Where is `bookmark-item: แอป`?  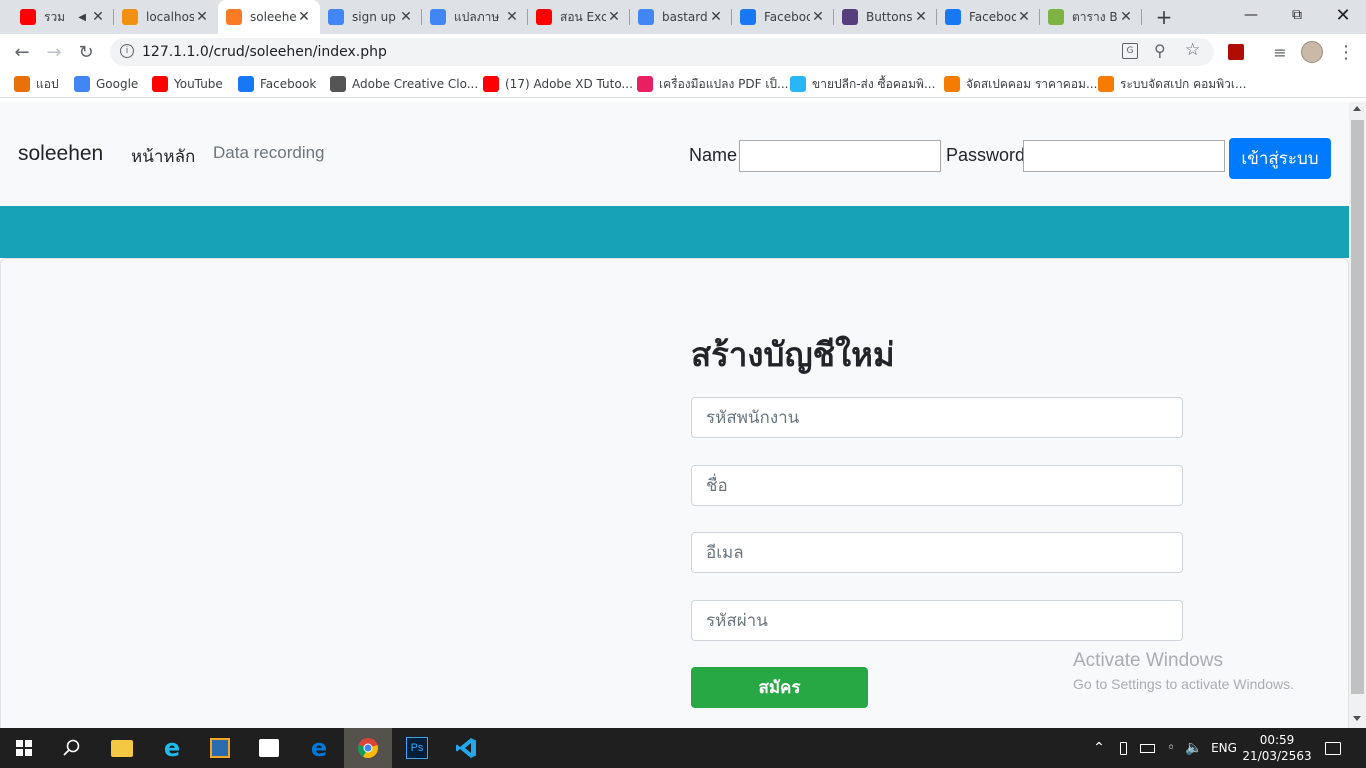
bookmark-item: แอป is located at coordinates (36, 84).